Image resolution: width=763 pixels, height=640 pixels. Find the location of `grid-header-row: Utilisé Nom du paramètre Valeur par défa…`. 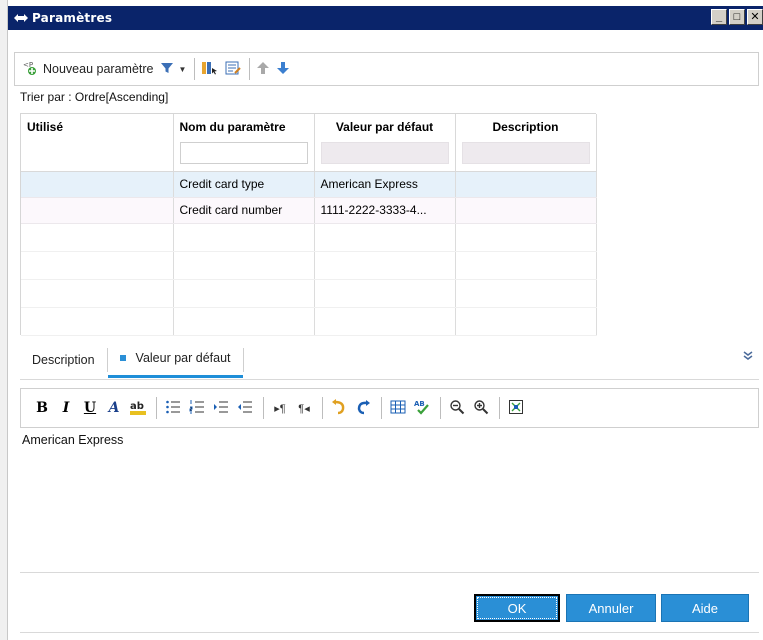

grid-header-row: Utilisé Nom du paramètre Valeur par défa… is located at coordinates (309, 143).